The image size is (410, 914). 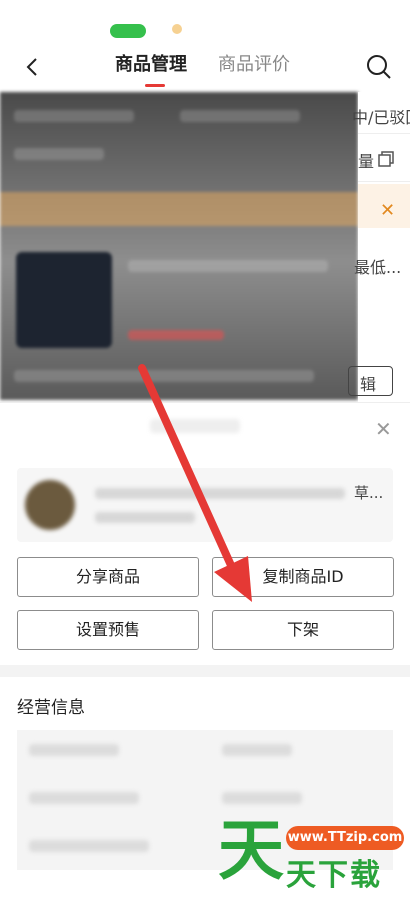 I want to click on status-filter-text: 中/已驳回, so click(x=381, y=117).